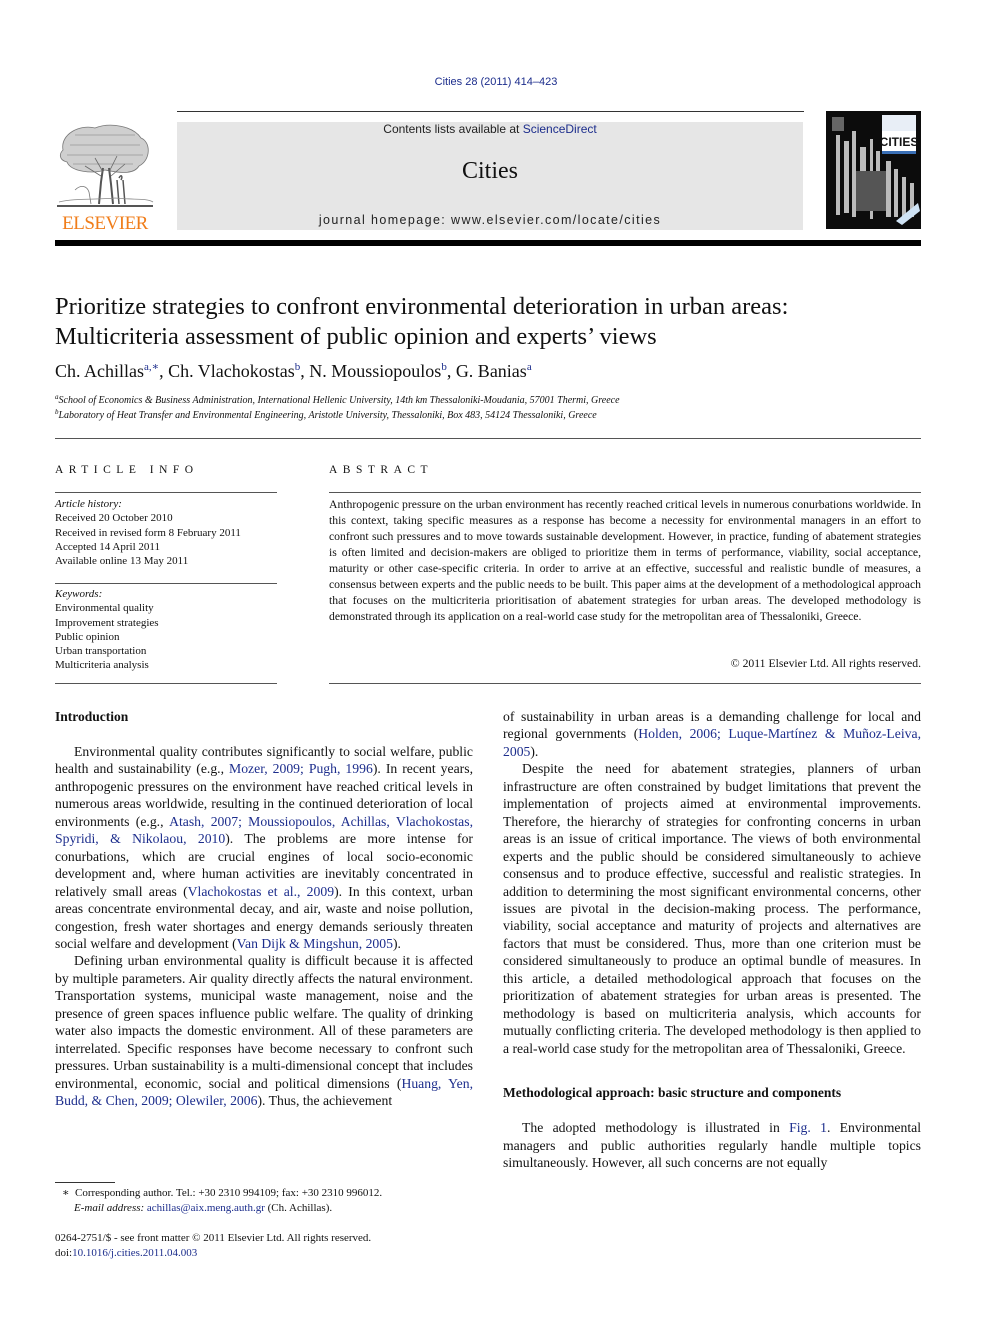 This screenshot has width=992, height=1323. What do you see at coordinates (301, 768) in the screenshot?
I see `citation-link: Mozer, 2009; Pugh, 1996` at bounding box center [301, 768].